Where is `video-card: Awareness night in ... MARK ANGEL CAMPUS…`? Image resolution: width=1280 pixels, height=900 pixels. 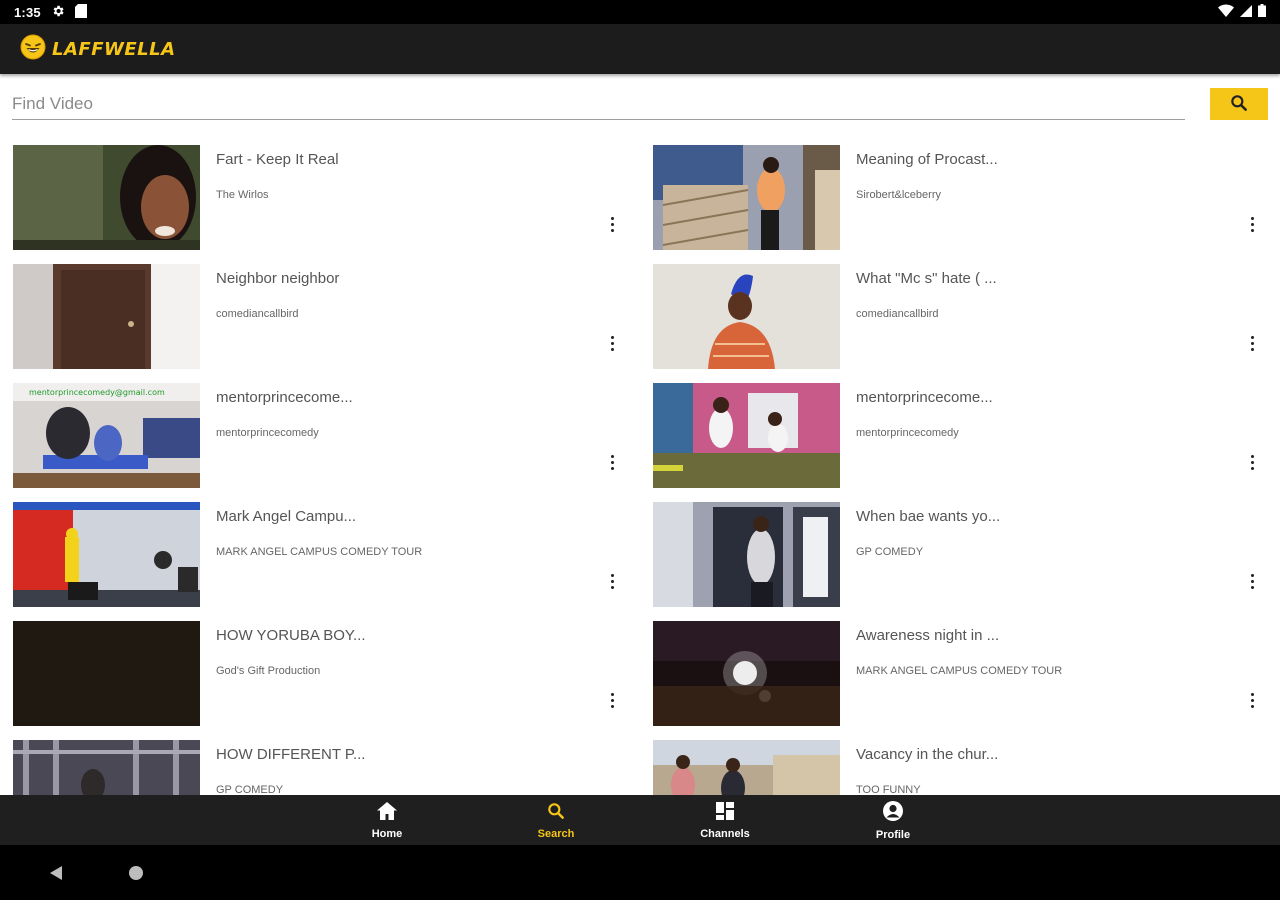
video-card: Awareness night in ... MARK ANGEL CAMPUS… is located at coordinates (966, 673).